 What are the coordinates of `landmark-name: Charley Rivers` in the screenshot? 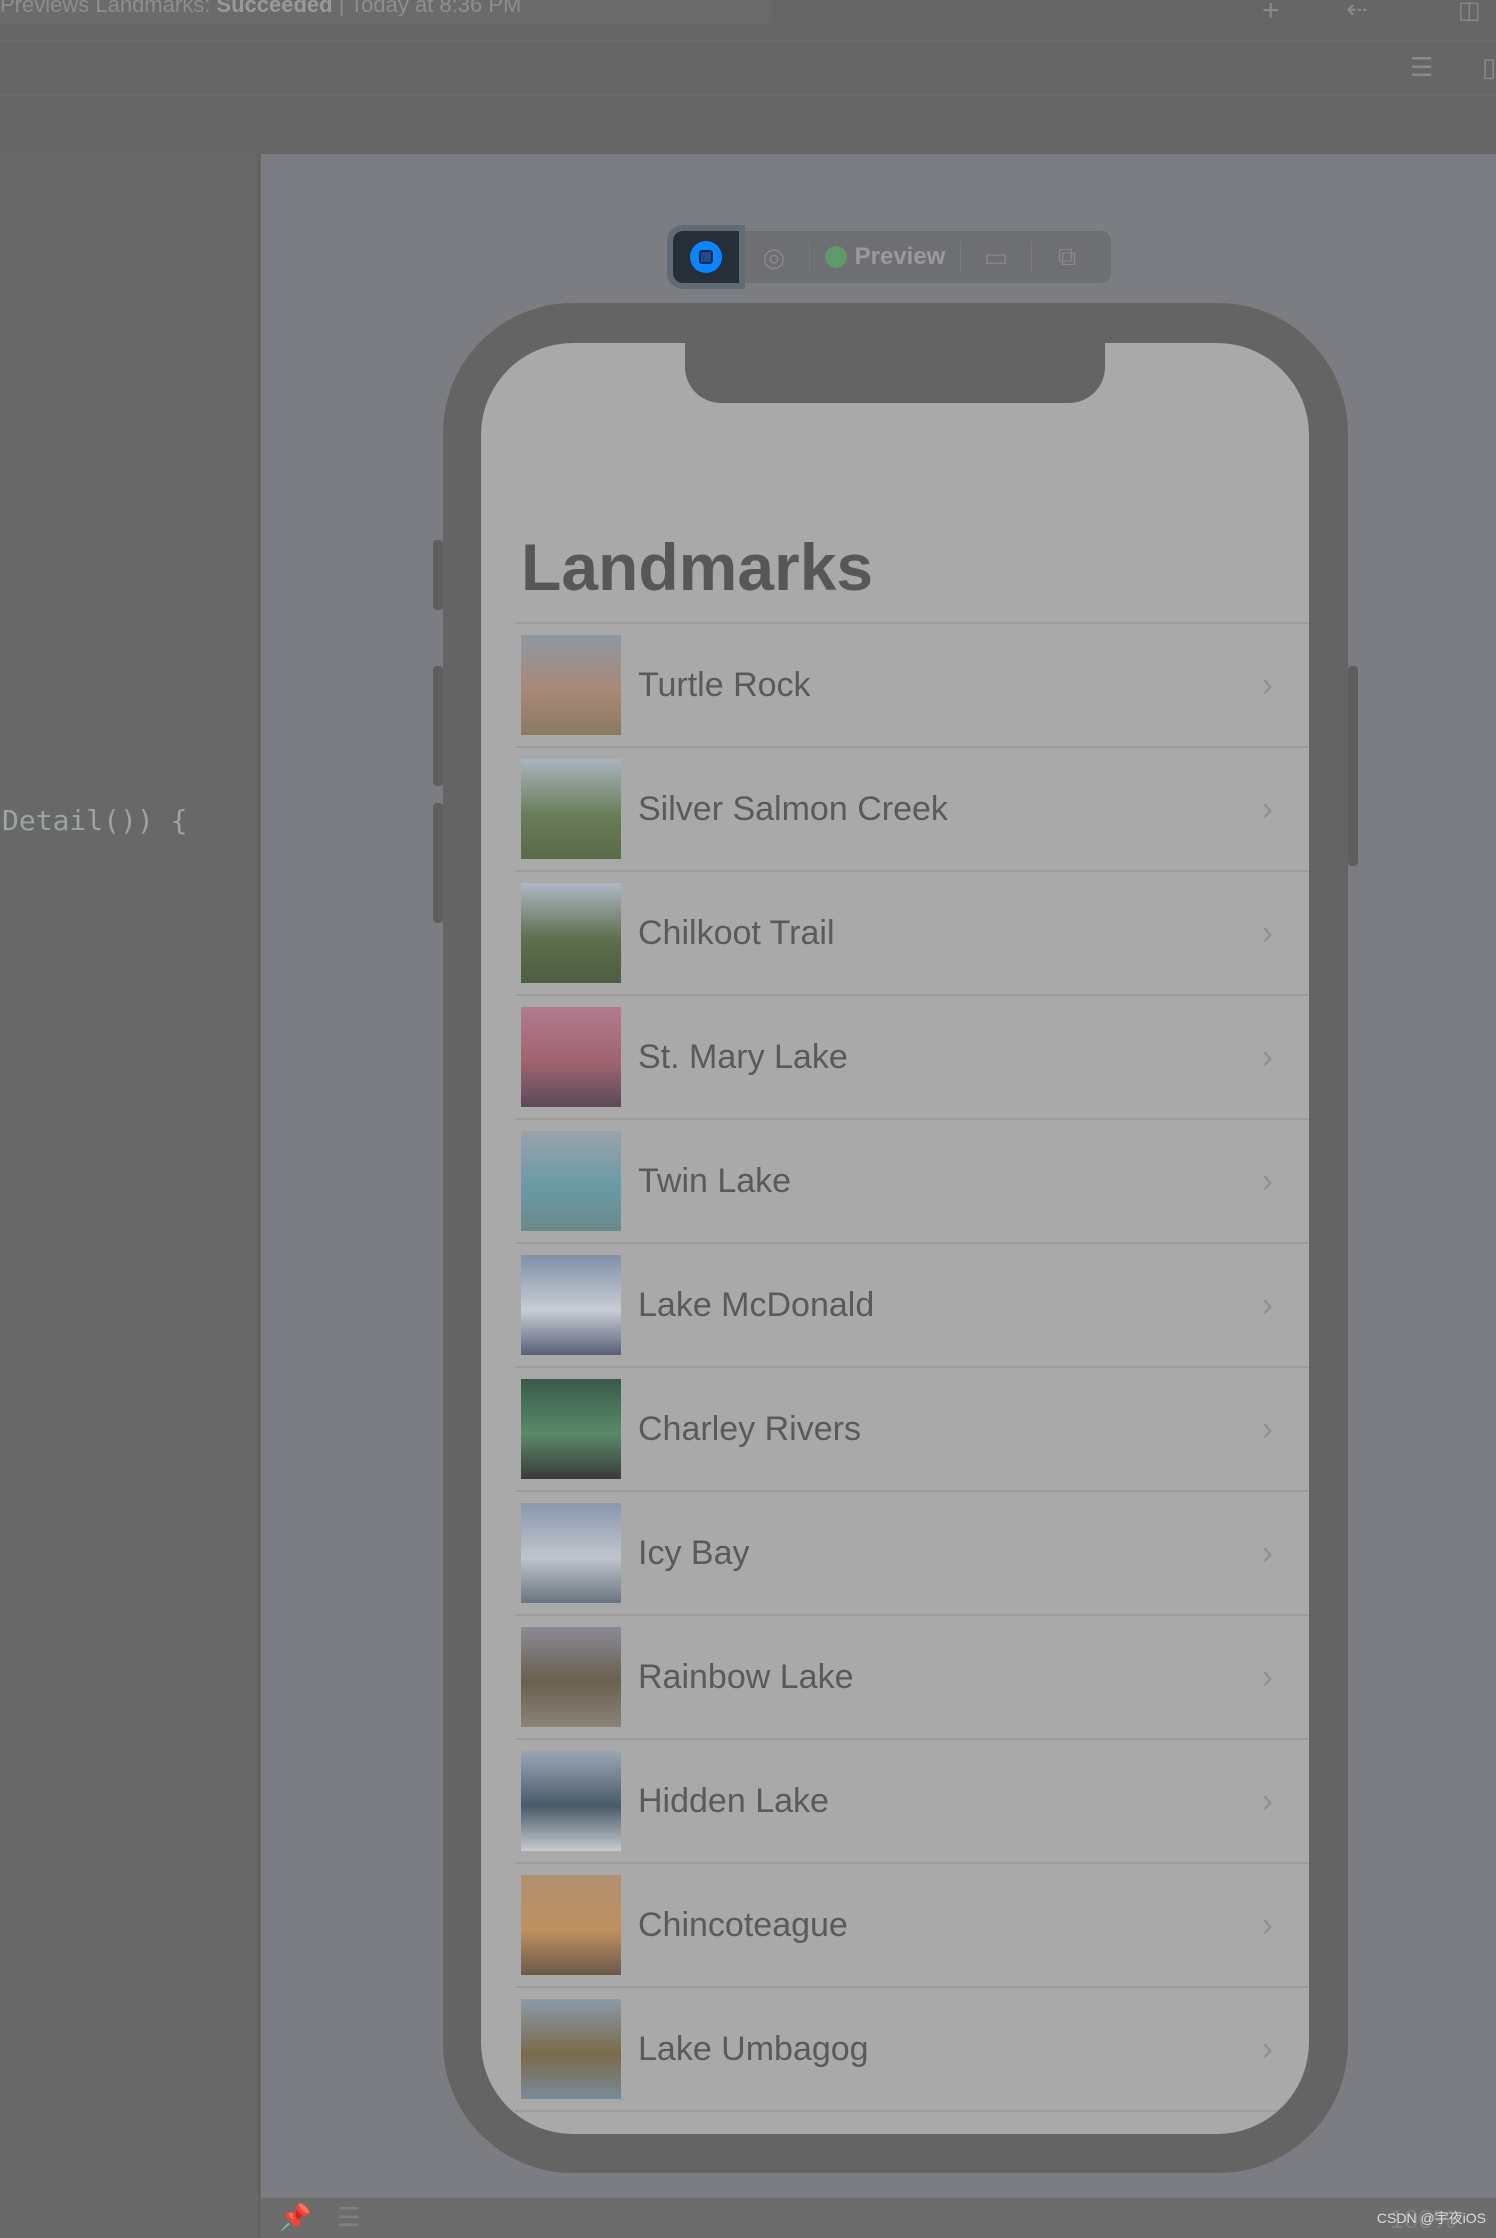 It's located at (749, 1428).